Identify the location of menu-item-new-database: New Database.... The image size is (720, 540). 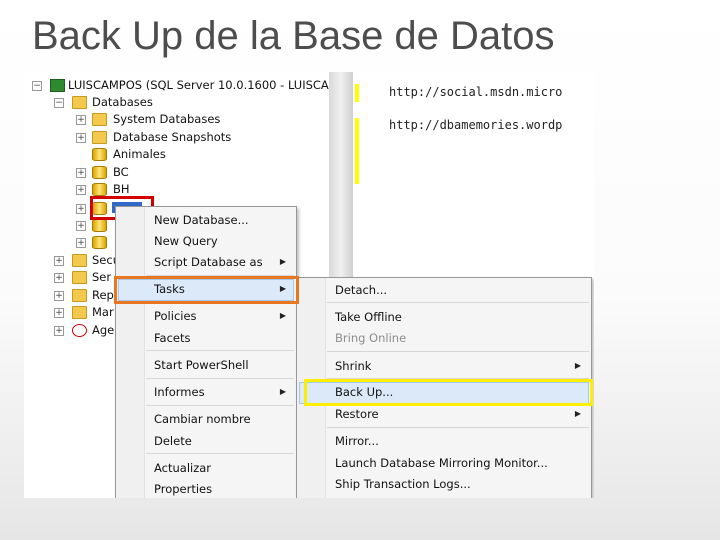
(206, 220).